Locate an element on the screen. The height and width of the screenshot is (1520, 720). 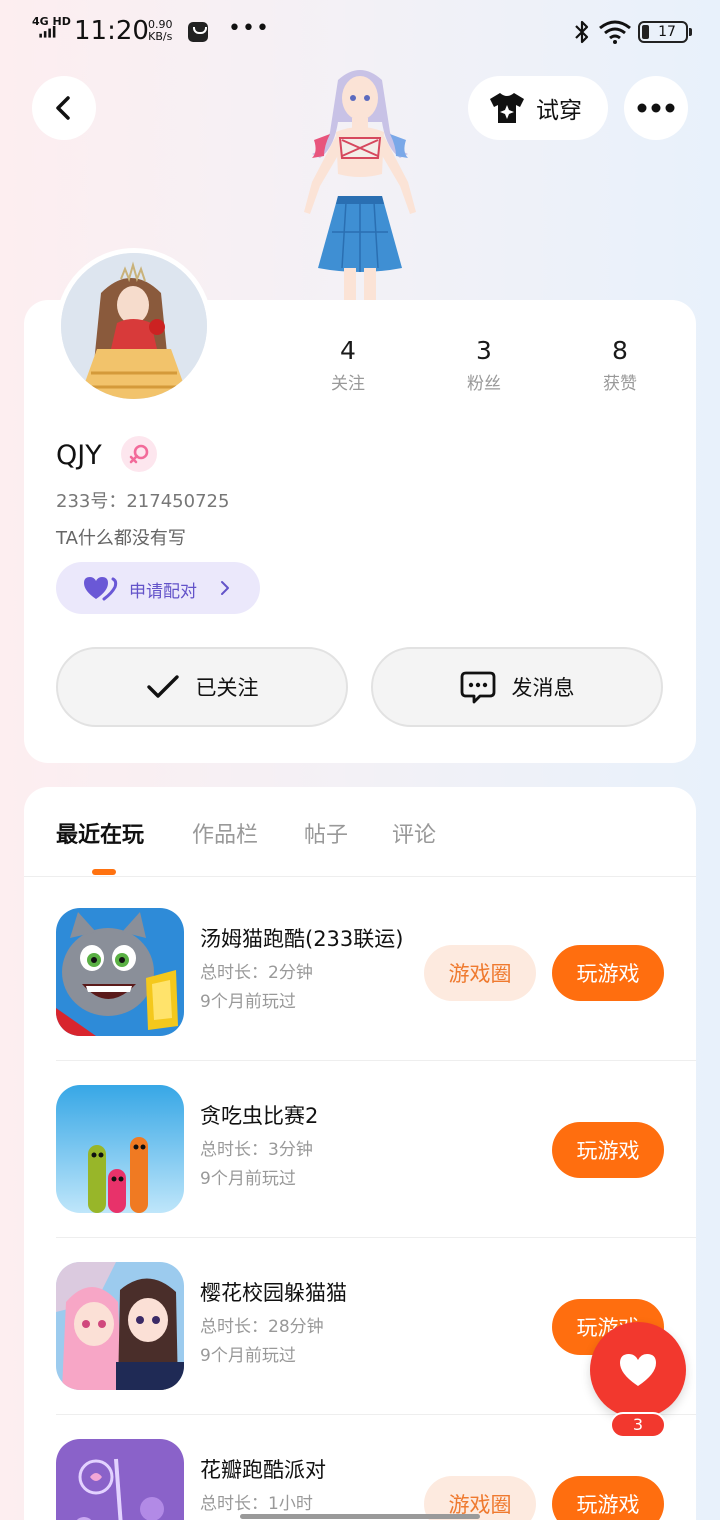
active-tab-indicator is located at coordinates (104, 872).